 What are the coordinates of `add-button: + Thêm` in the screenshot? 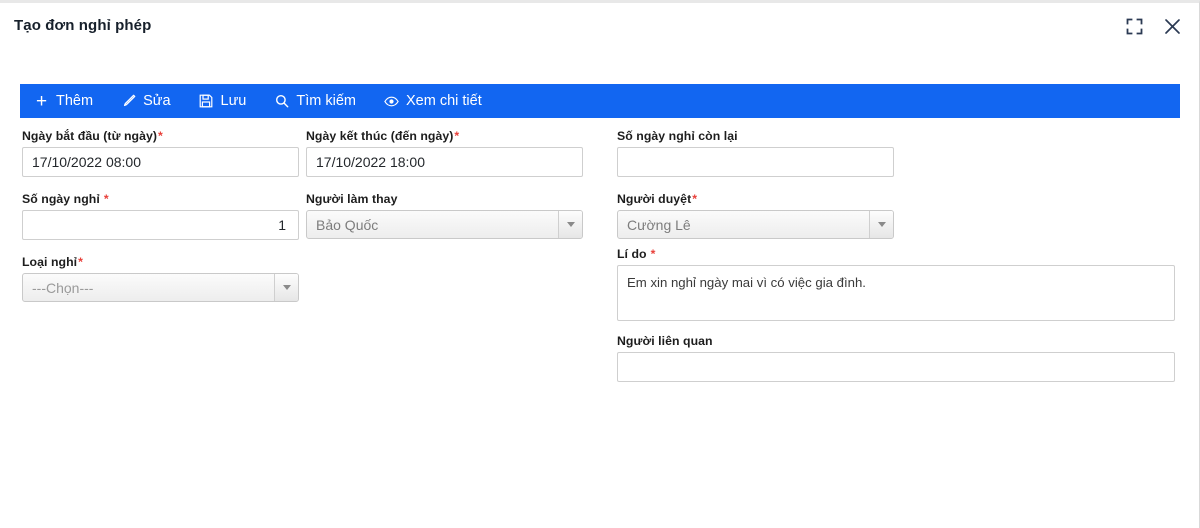 It's located at (64, 101).